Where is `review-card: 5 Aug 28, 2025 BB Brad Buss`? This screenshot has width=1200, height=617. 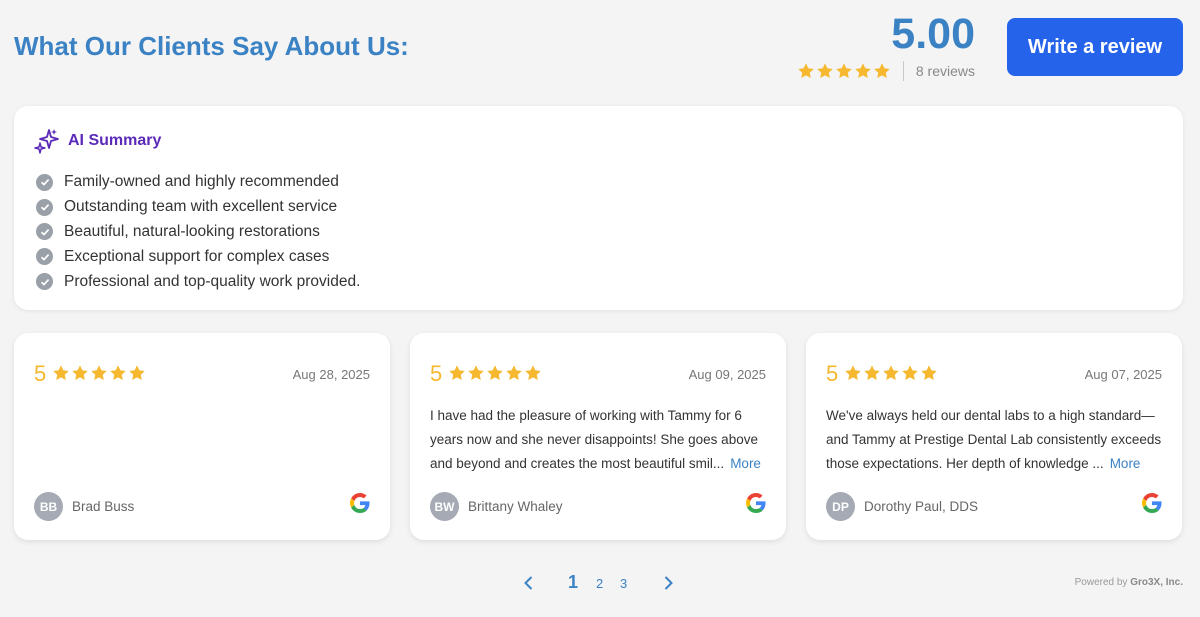
review-card: 5 Aug 28, 2025 BB Brad Buss is located at coordinates (202, 436).